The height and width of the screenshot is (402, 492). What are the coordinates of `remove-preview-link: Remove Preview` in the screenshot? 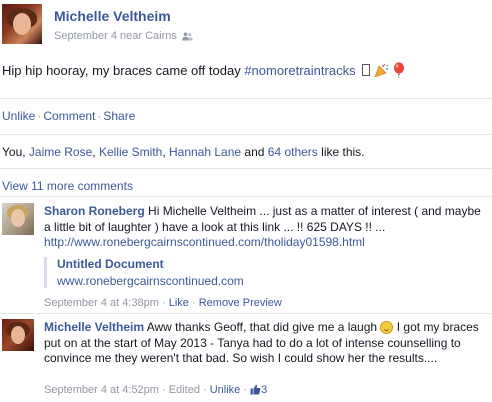 It's located at (240, 303).